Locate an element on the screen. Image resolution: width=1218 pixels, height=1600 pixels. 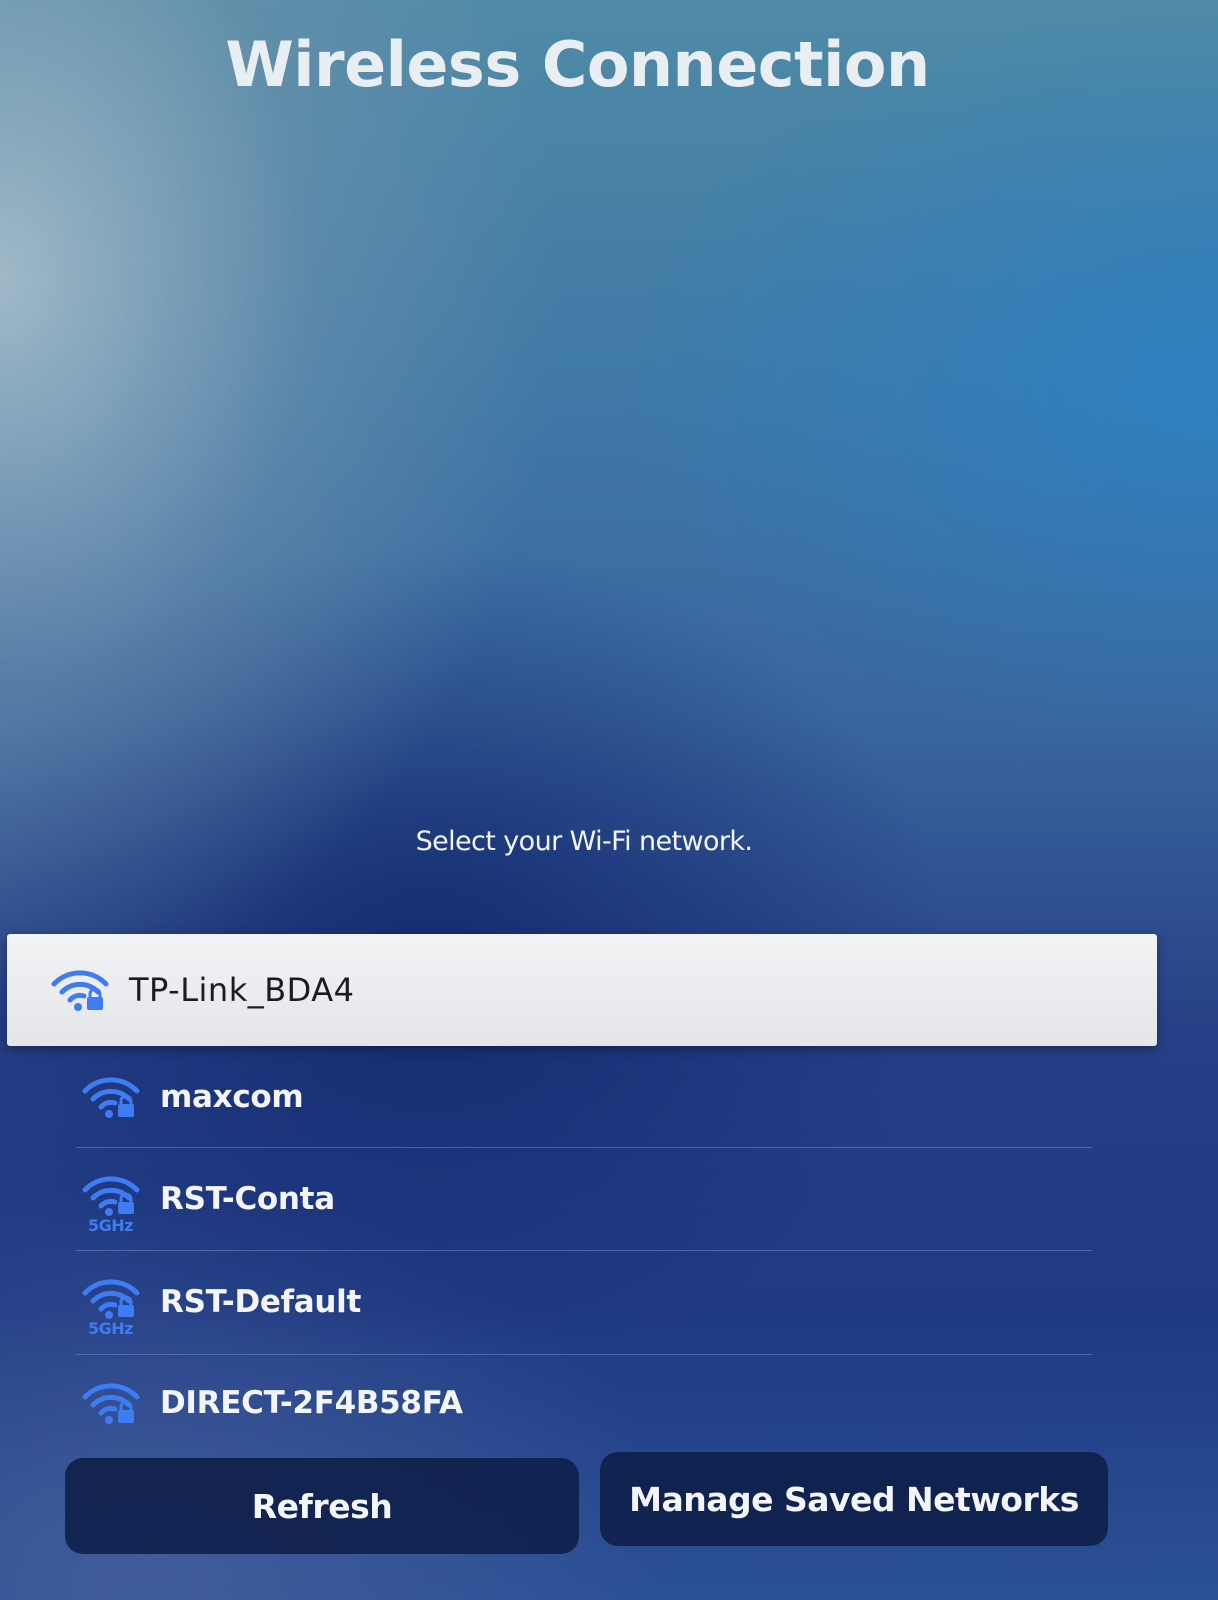
network-name: RST-Conta is located at coordinates (247, 1199).